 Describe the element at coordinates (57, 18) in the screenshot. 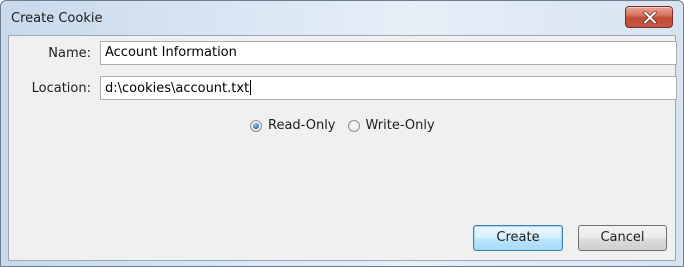

I see `dialog-title: Create Cookie` at that location.